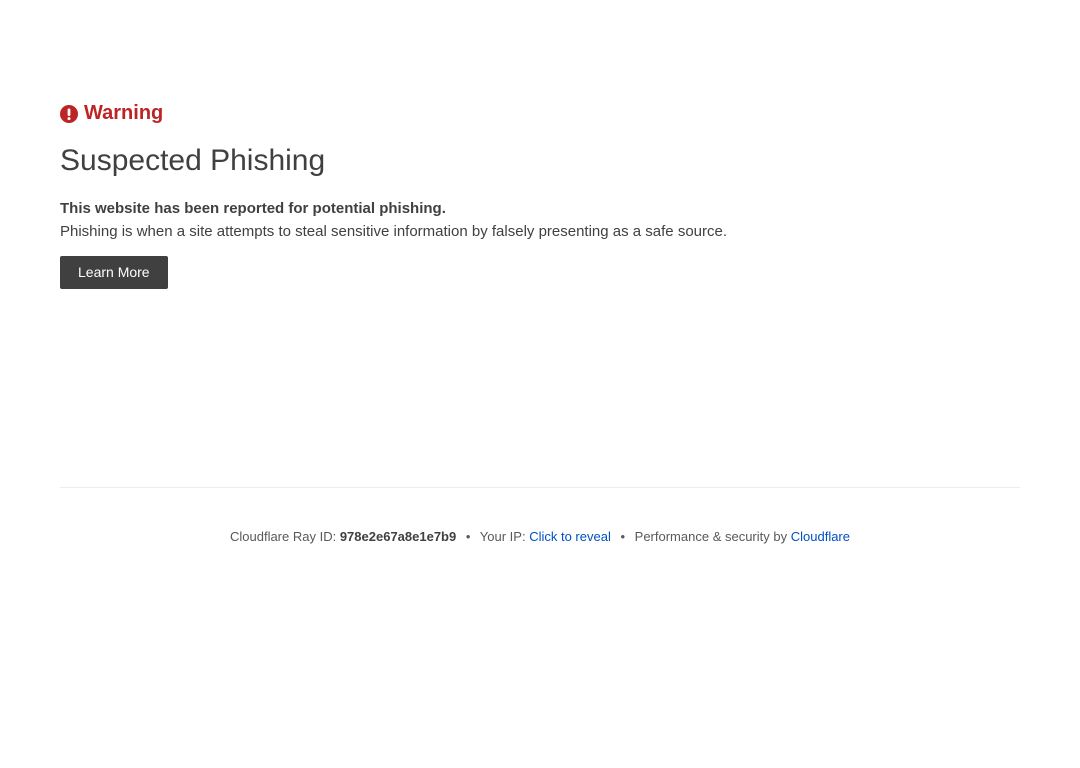  What do you see at coordinates (570, 536) in the screenshot?
I see `reveal-ip-link: Click to reveal` at bounding box center [570, 536].